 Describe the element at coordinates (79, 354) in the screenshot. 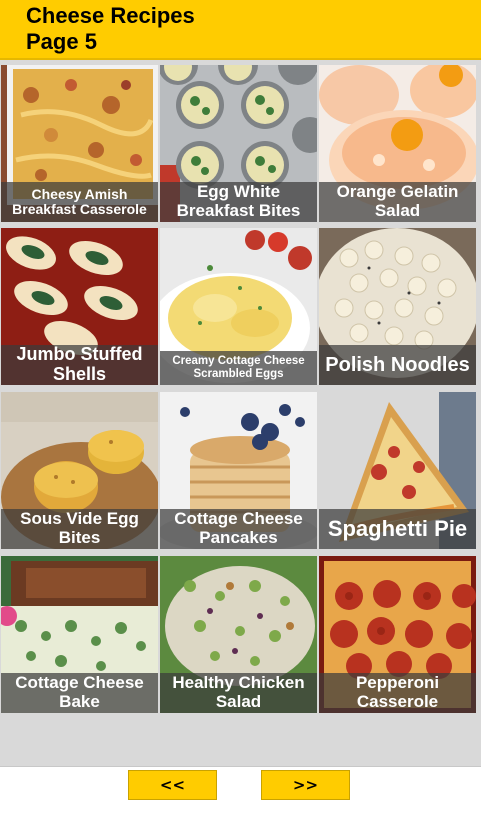

I see `caption-line-1: Jumbo Stuffed` at that location.